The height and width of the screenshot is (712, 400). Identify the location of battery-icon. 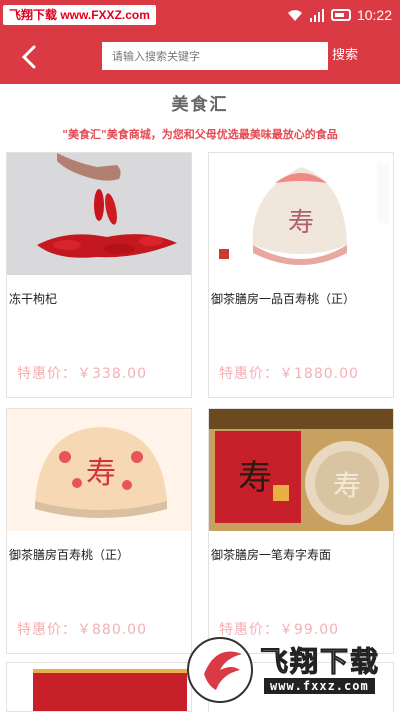
(340, 15).